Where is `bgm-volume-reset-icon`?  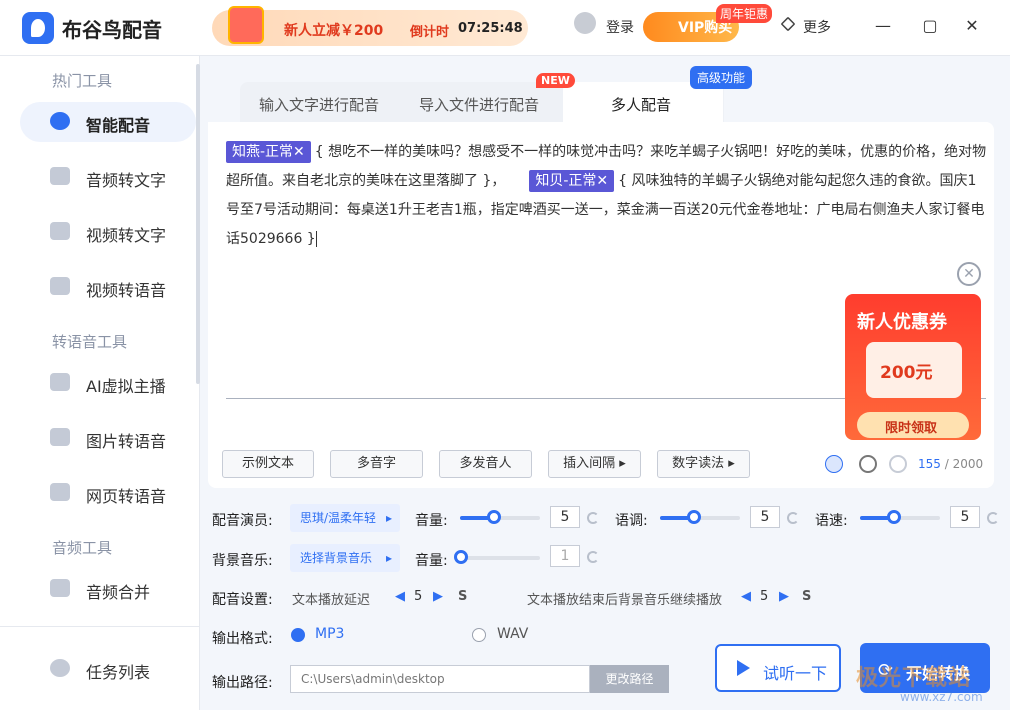
bgm-volume-reset-icon is located at coordinates (593, 557).